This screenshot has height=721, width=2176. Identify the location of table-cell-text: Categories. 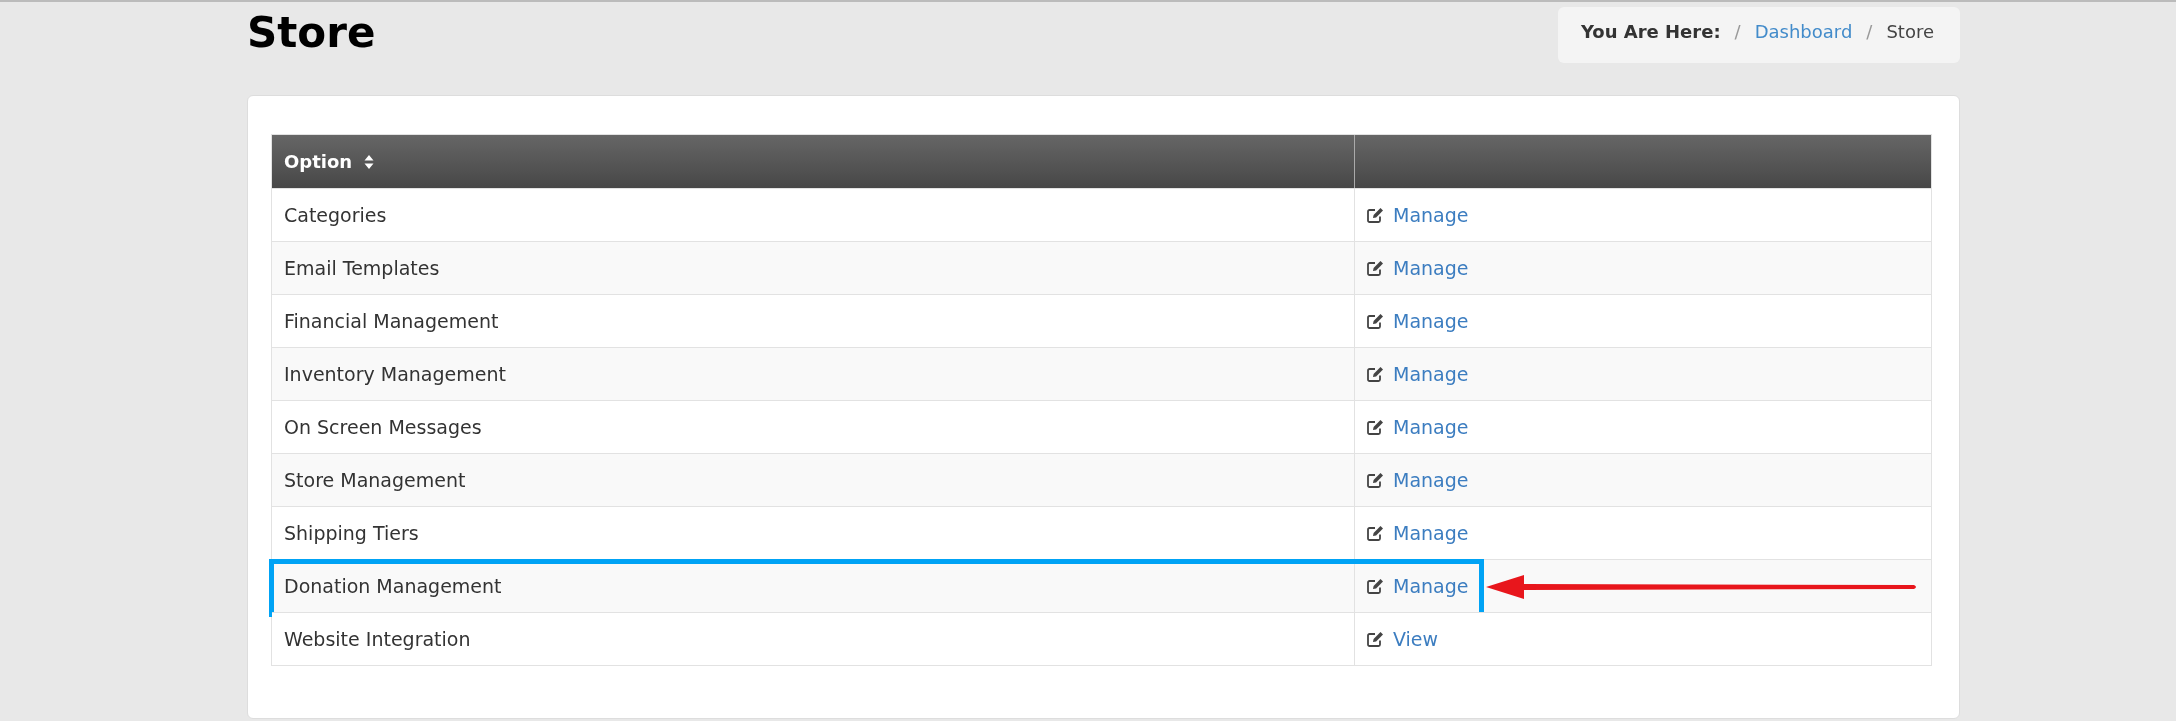
(335, 215).